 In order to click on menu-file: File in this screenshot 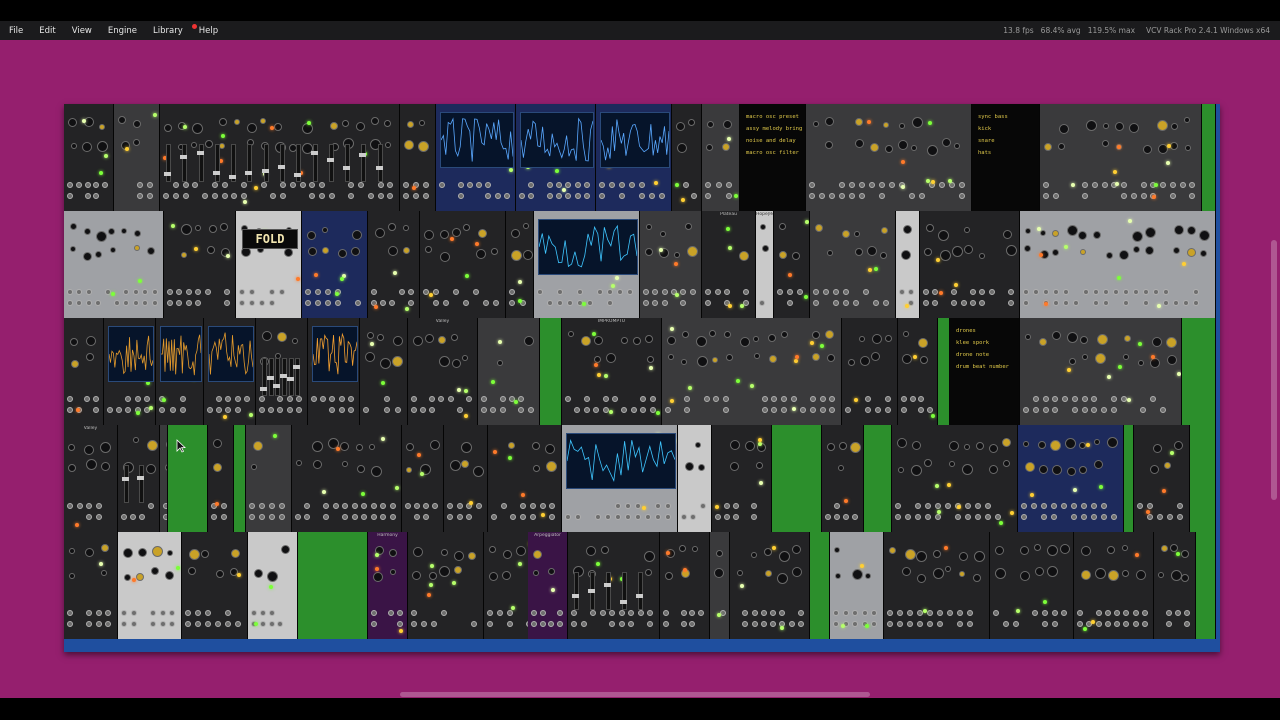, I will do `click(15, 31)`.